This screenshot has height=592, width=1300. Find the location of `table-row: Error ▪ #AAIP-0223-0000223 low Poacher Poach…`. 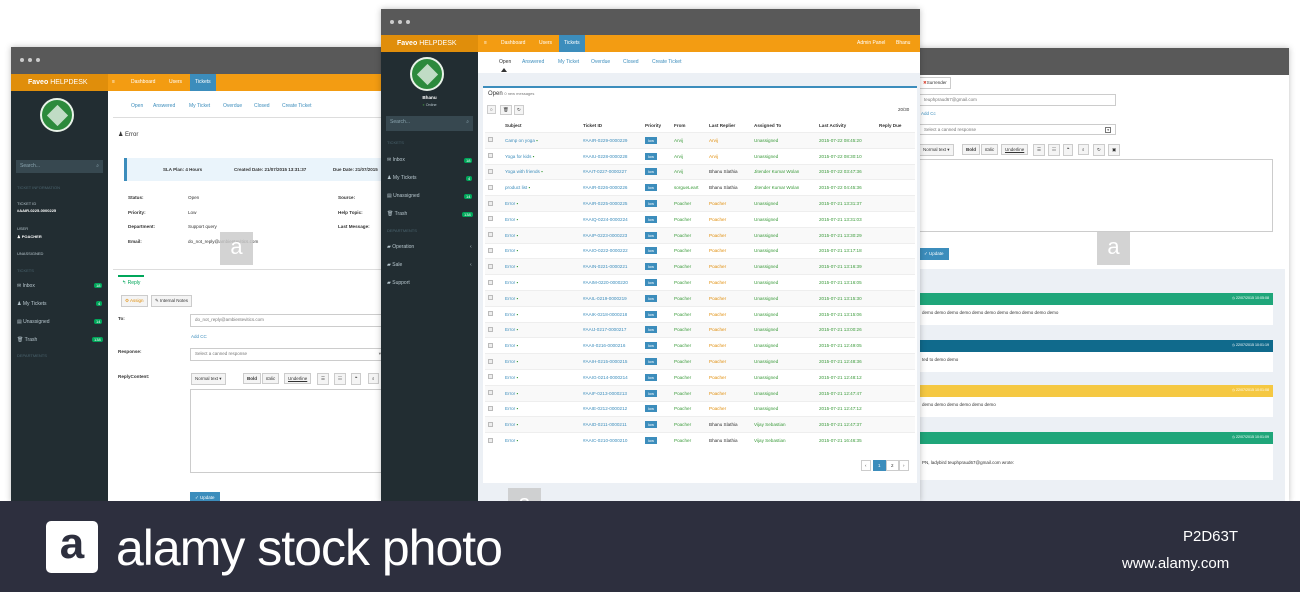

table-row: Error ▪ #AAIP-0223-0000223 low Poacher Poach… is located at coordinates (700, 235).